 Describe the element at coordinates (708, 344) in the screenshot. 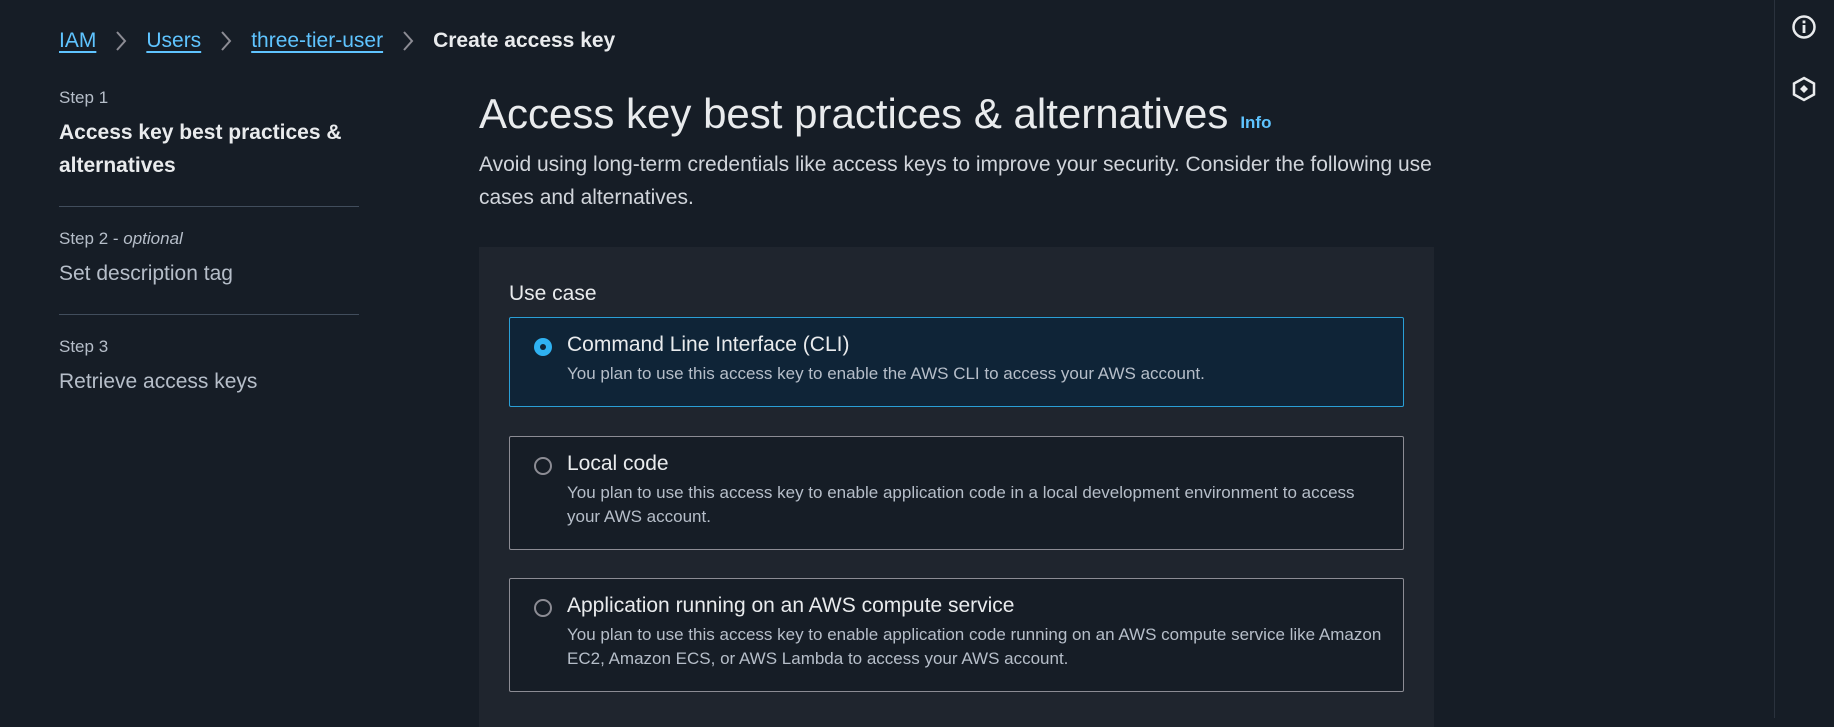

I see `option-title: Command Line Interface (CLI)` at that location.